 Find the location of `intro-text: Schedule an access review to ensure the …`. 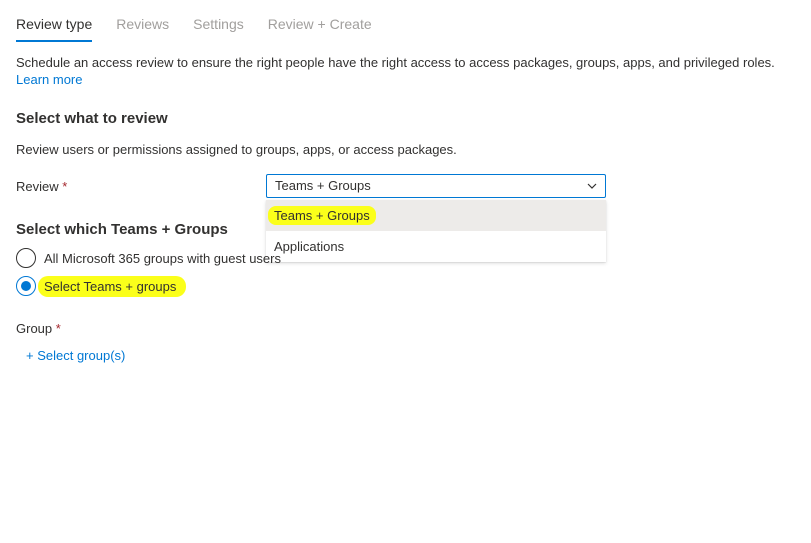

intro-text: Schedule an access review to ensure the … is located at coordinates (395, 62).